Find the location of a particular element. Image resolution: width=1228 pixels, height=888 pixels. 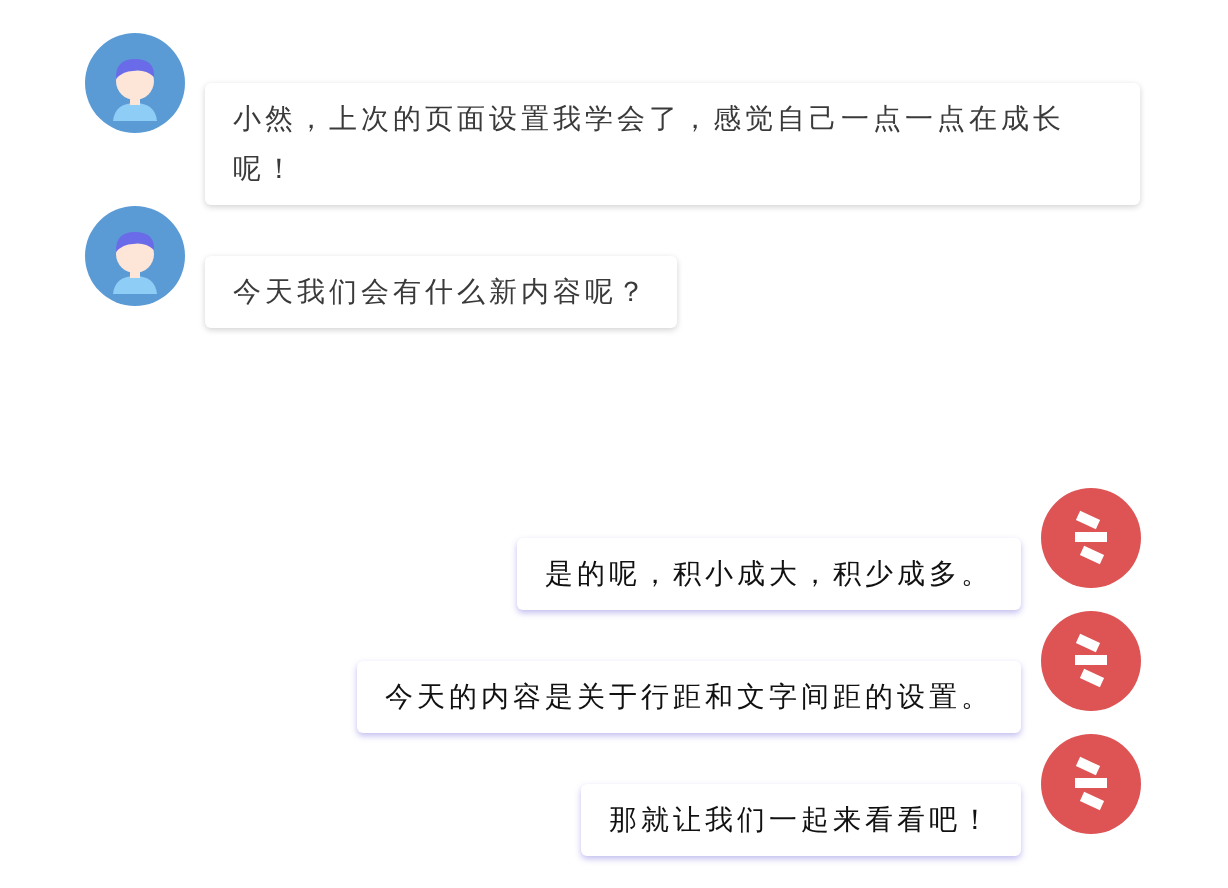

message-bubble: 今天我们会有什么新内容呢？ is located at coordinates (441, 292).